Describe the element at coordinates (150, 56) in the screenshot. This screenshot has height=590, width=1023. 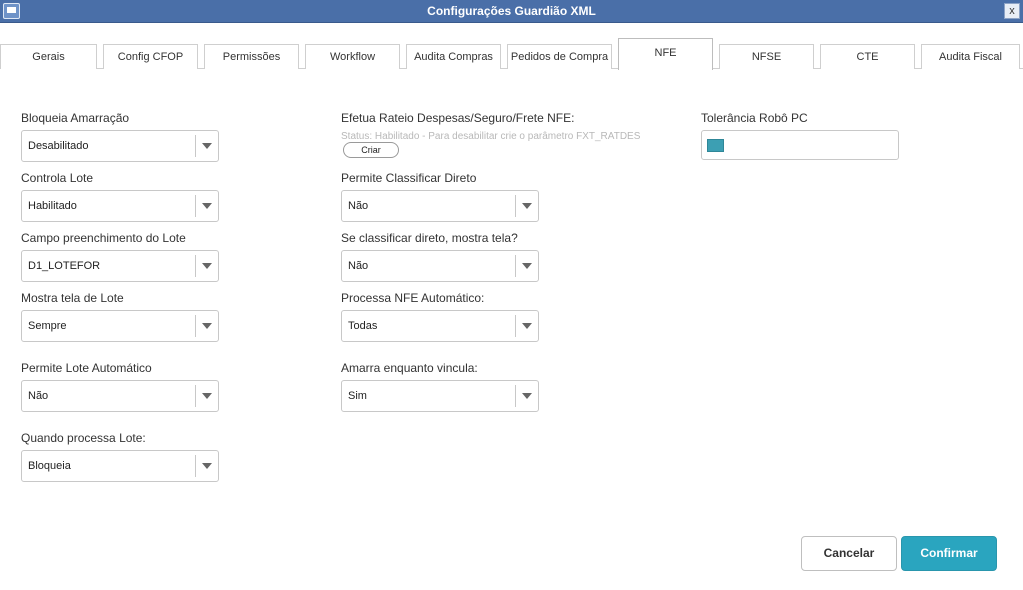
I see `tab-config-cfop: Config CFOP` at that location.